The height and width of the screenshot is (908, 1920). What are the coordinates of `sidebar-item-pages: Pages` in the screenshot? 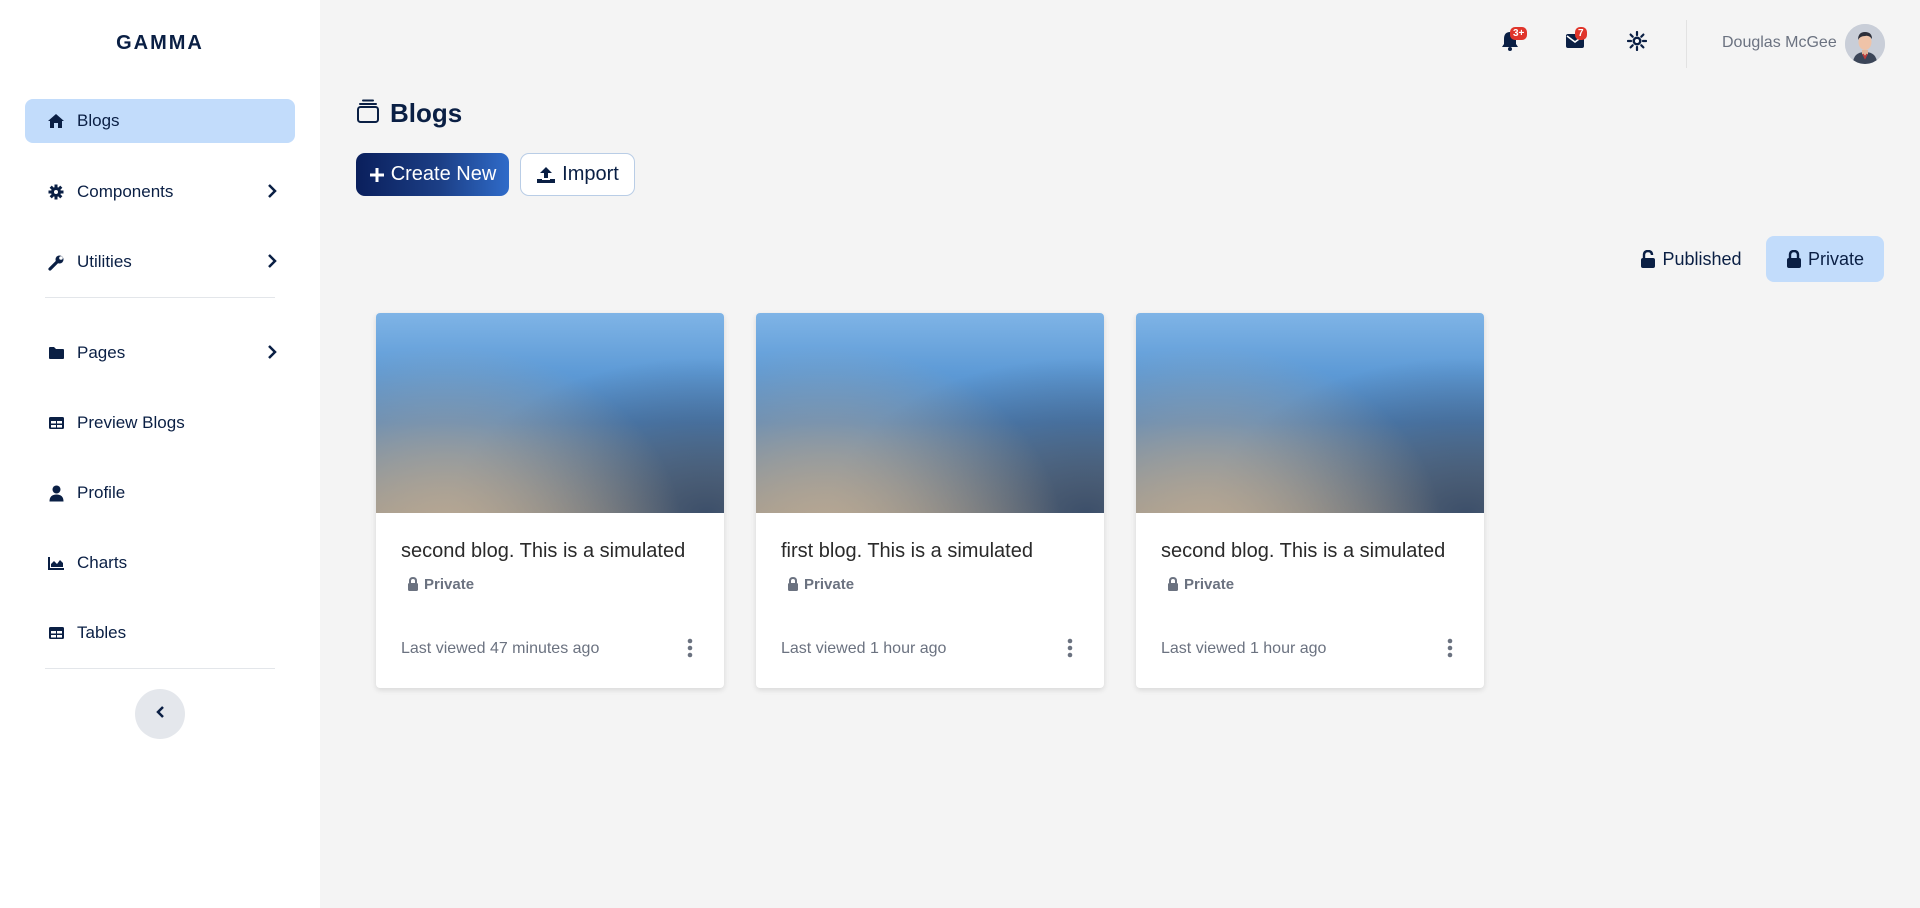 It's located at (160, 353).